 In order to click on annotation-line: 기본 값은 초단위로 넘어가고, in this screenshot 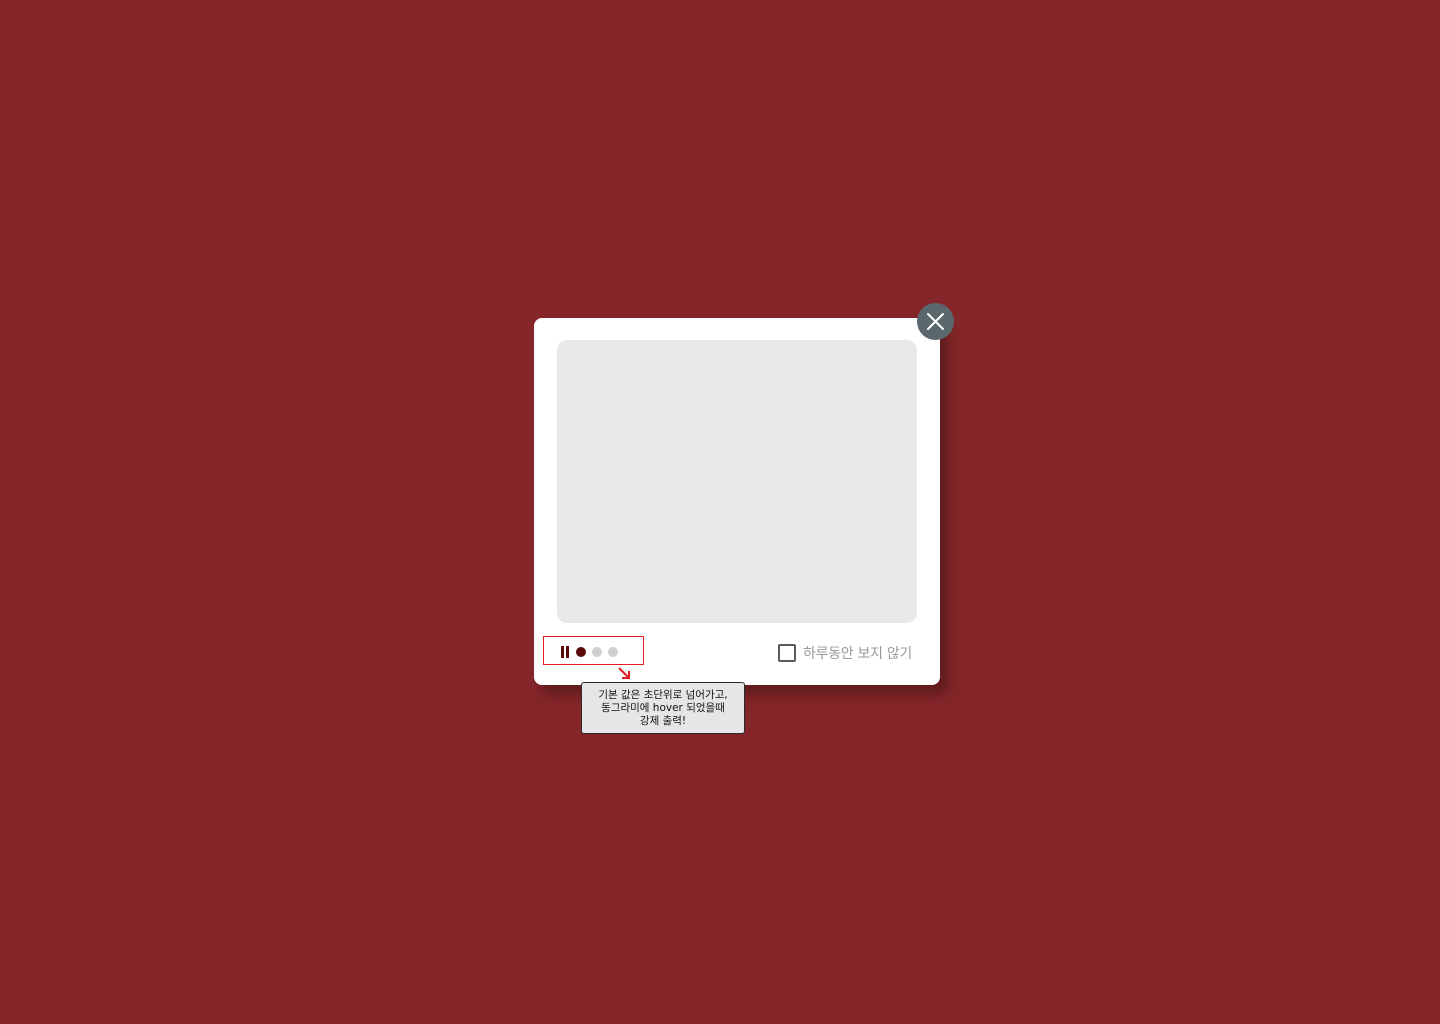, I will do `click(663, 695)`.